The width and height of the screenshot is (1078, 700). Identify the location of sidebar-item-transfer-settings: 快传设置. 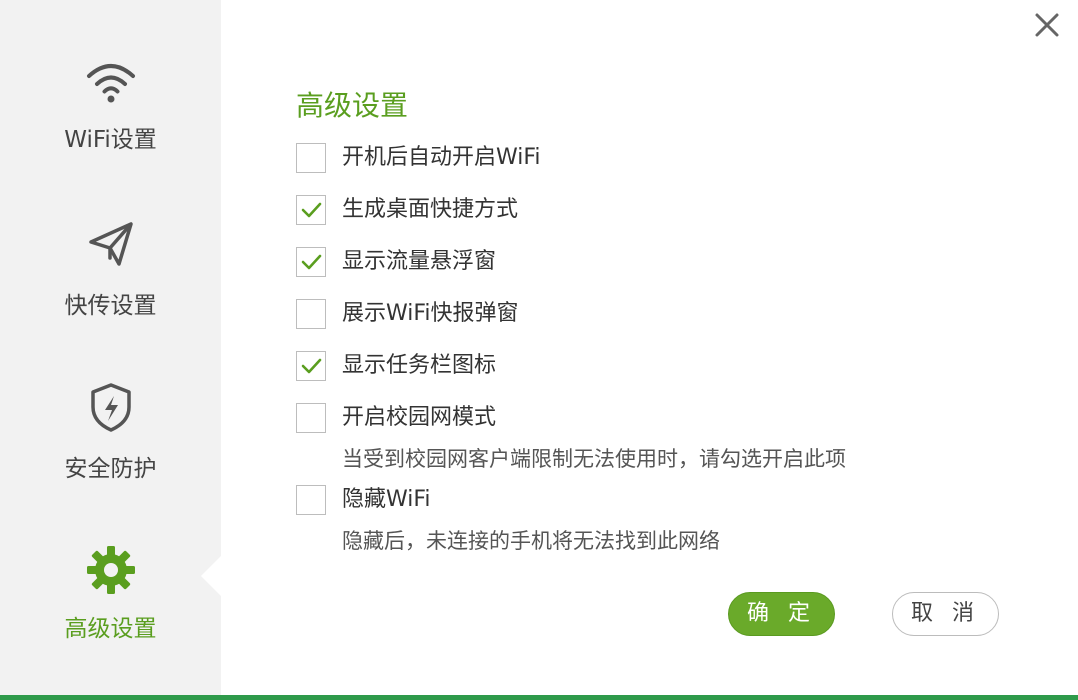
(110, 275).